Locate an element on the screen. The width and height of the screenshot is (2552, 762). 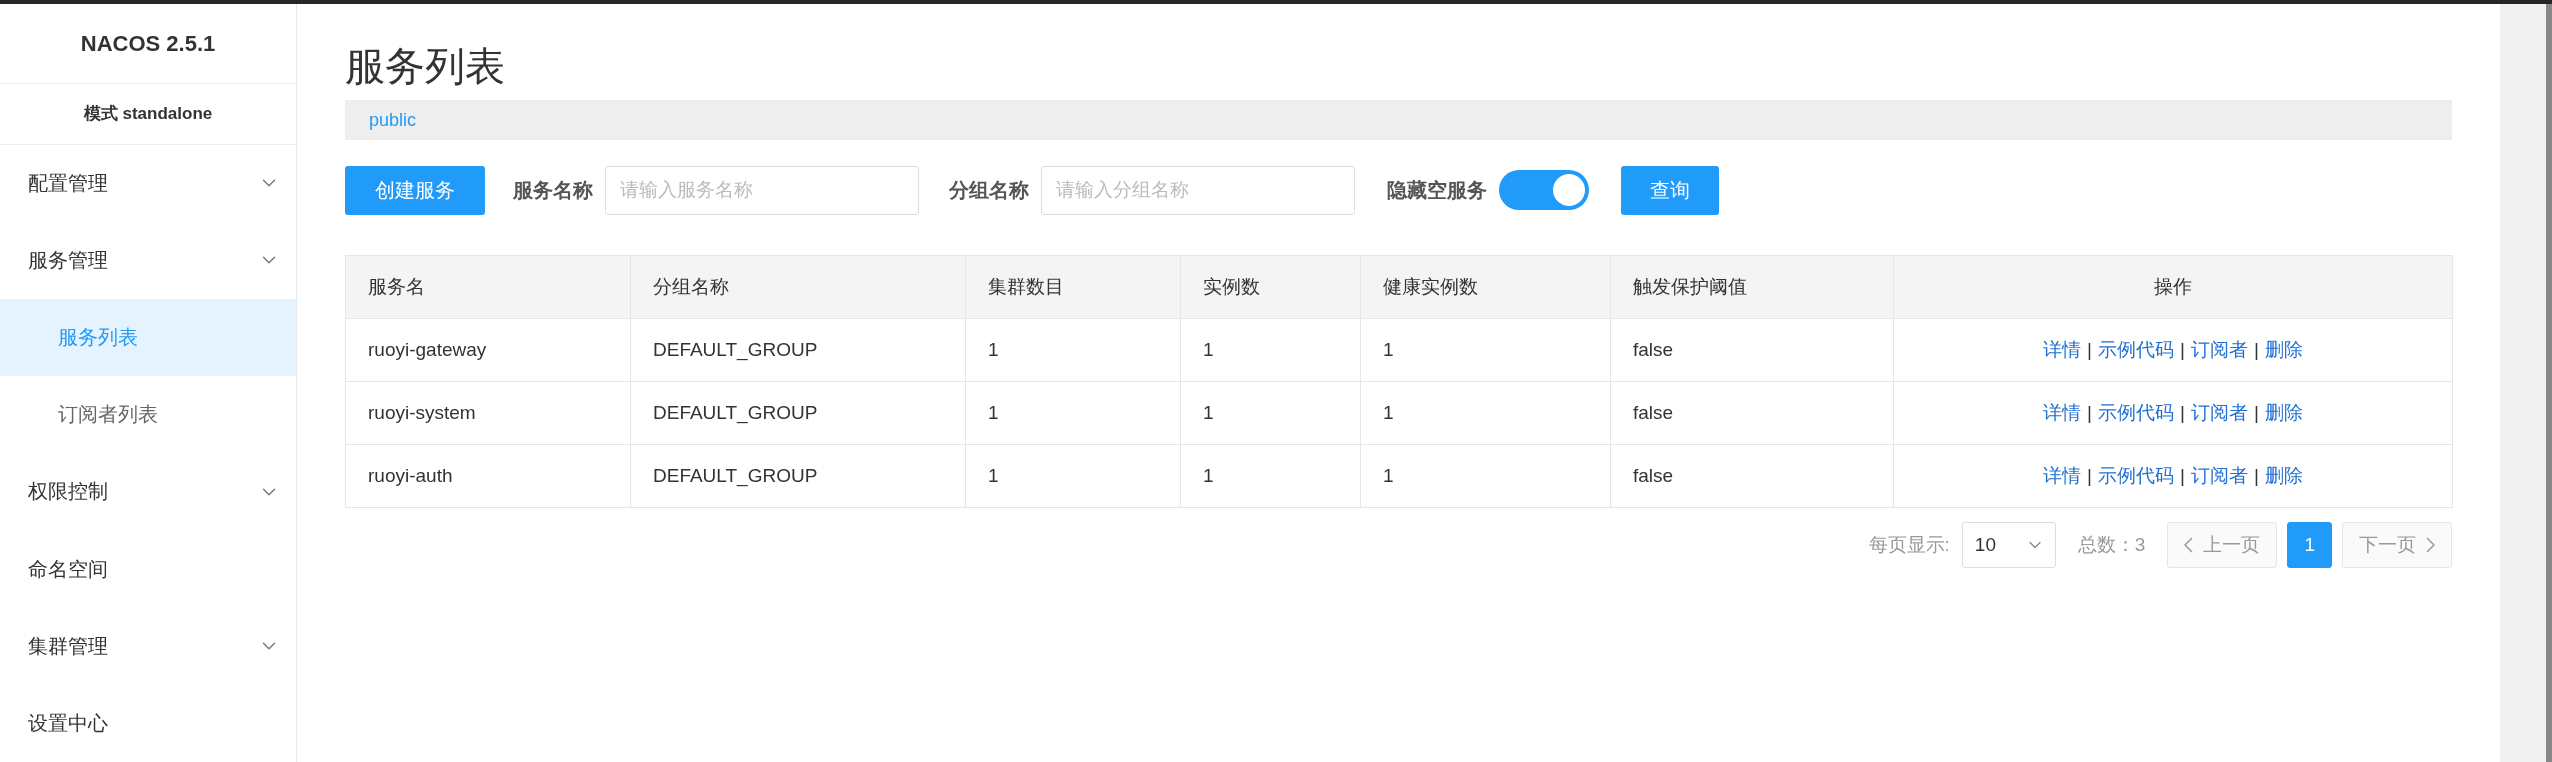
column-header: 实例数 is located at coordinates (1270, 287).